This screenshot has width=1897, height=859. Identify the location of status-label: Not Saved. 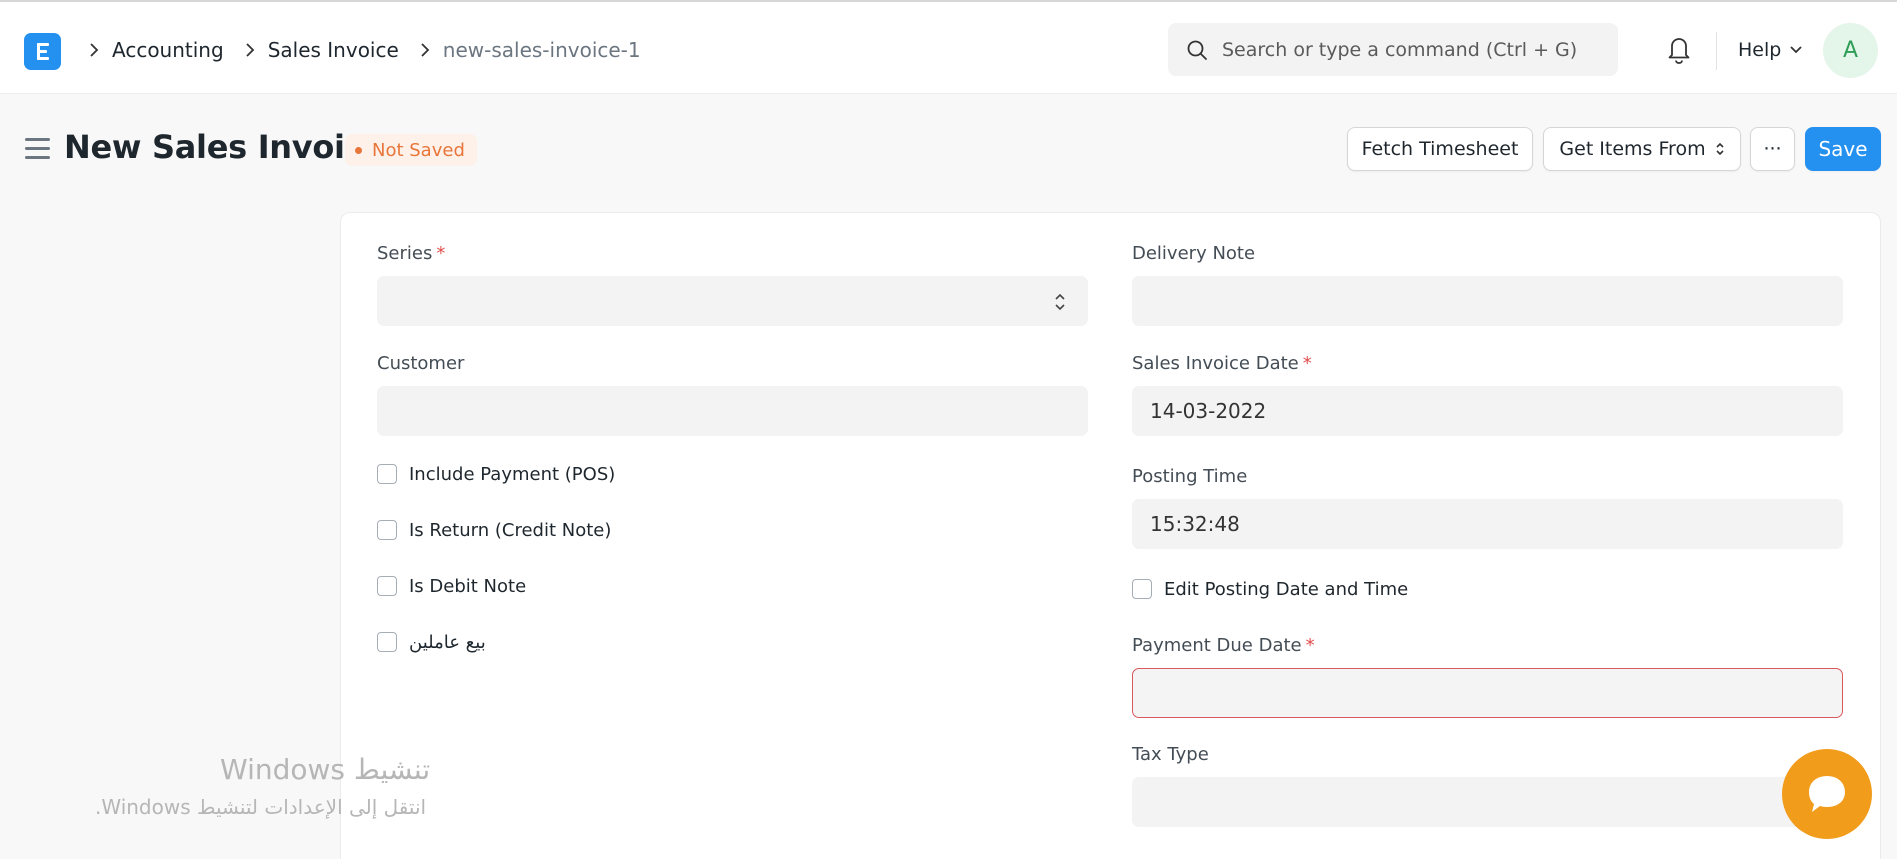
(418, 150).